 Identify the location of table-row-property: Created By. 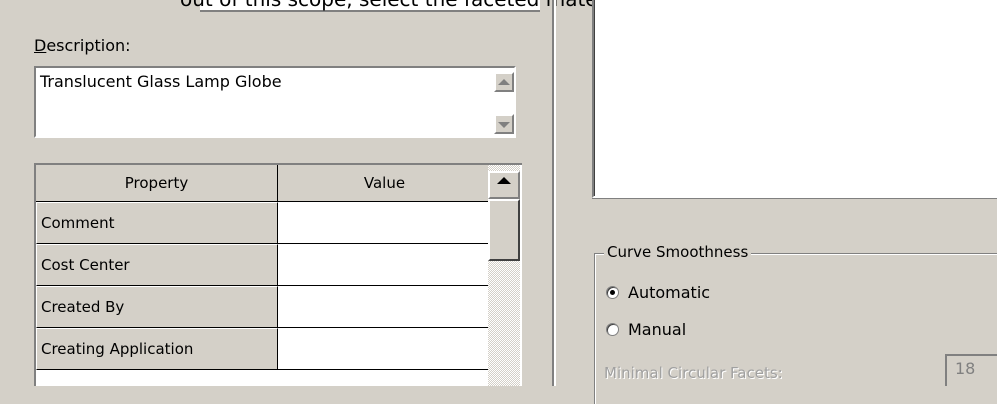
(157, 307).